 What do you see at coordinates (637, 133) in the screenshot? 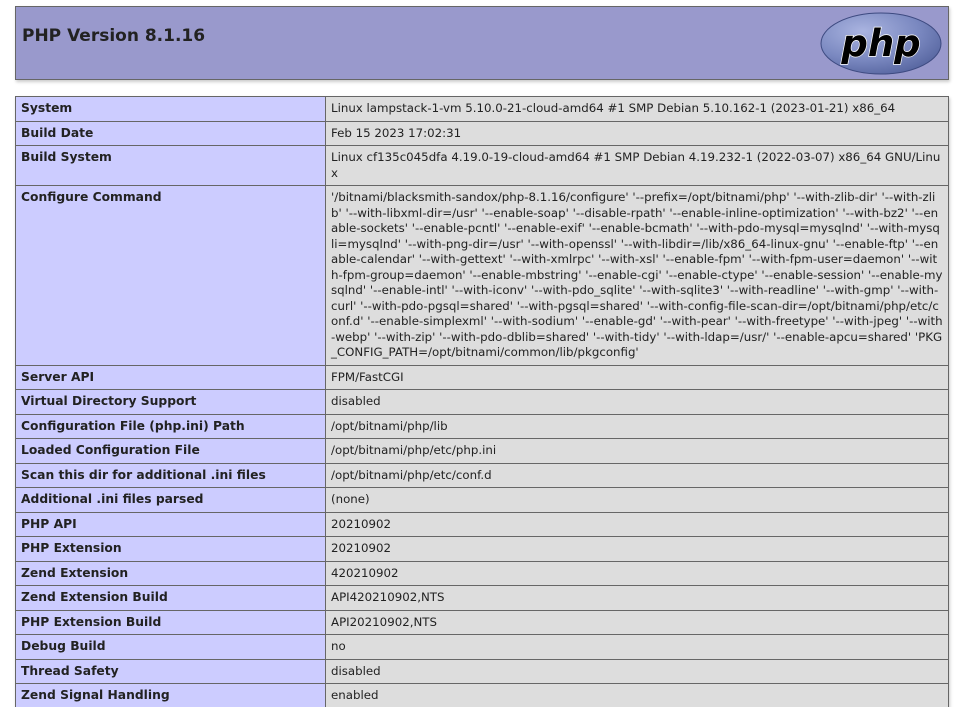
I see `row-value: Feb 15 2023 17:02:31` at bounding box center [637, 133].